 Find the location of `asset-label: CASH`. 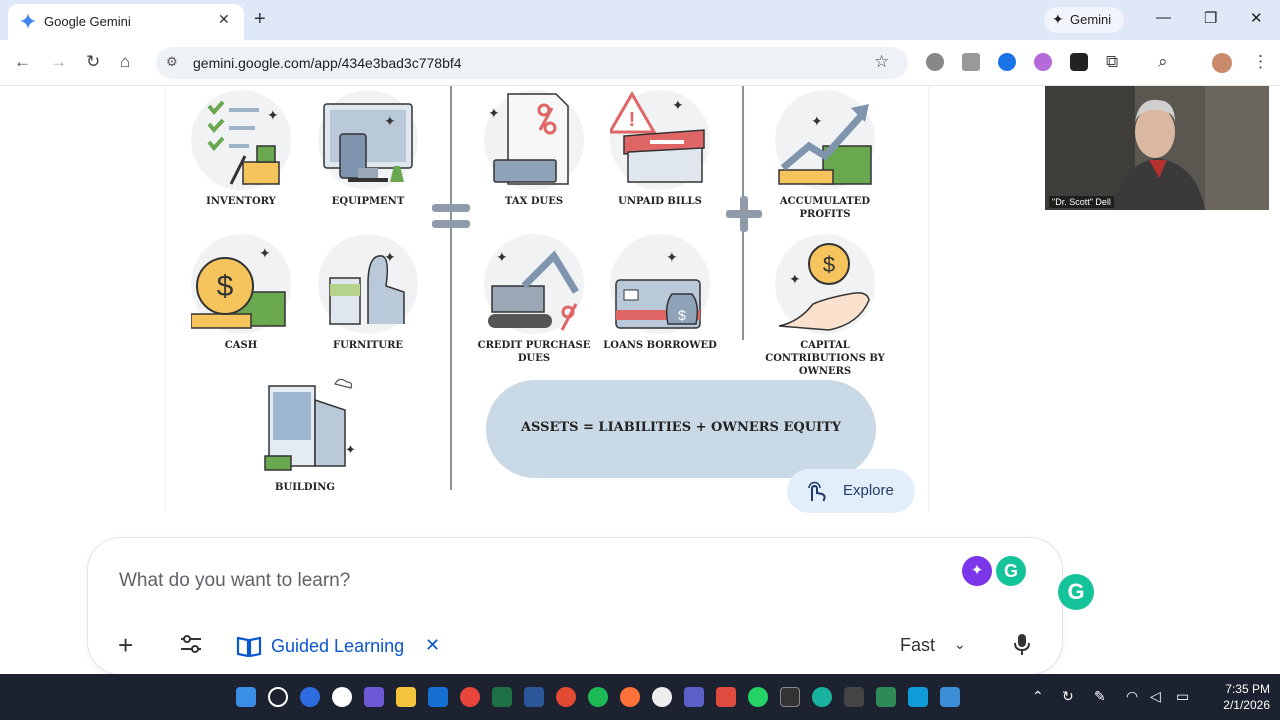

asset-label: CASH is located at coordinates (241, 345).